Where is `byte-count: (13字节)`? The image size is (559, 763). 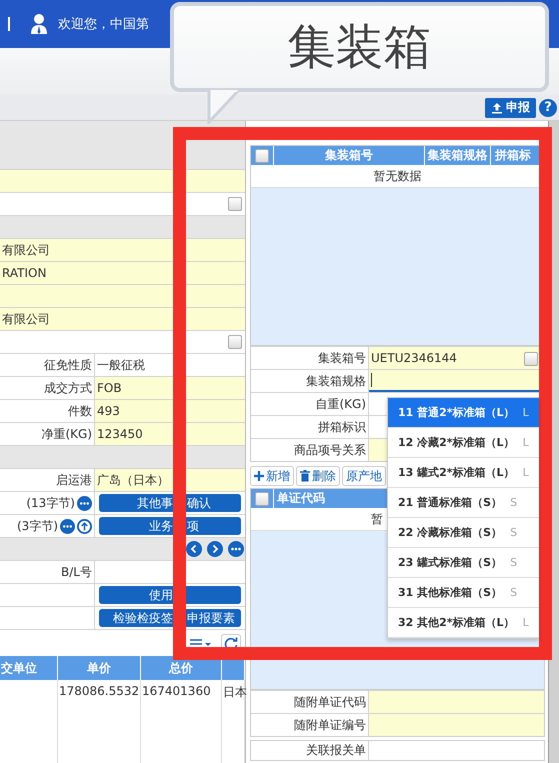 byte-count: (13字节) is located at coordinates (50, 503).